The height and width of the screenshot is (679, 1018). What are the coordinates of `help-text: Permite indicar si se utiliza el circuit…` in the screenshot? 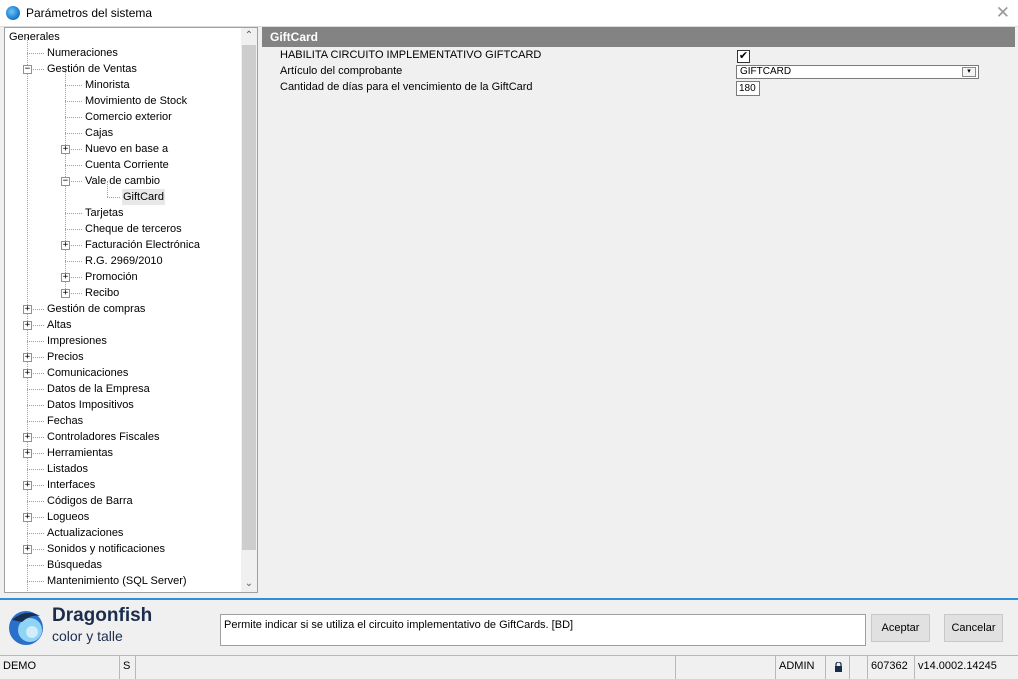 It's located at (543, 630).